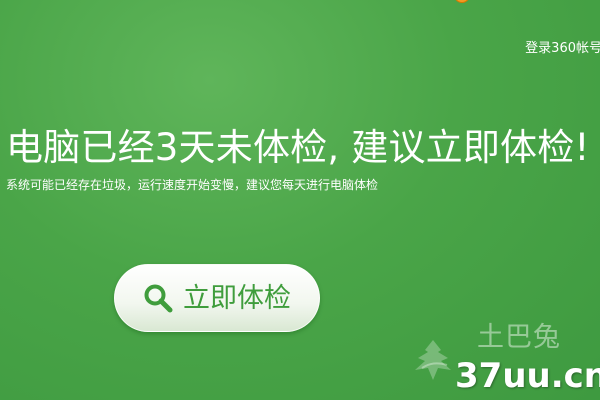  What do you see at coordinates (433, 360) in the screenshot?
I see `watermark-emblem-icon` at bounding box center [433, 360].